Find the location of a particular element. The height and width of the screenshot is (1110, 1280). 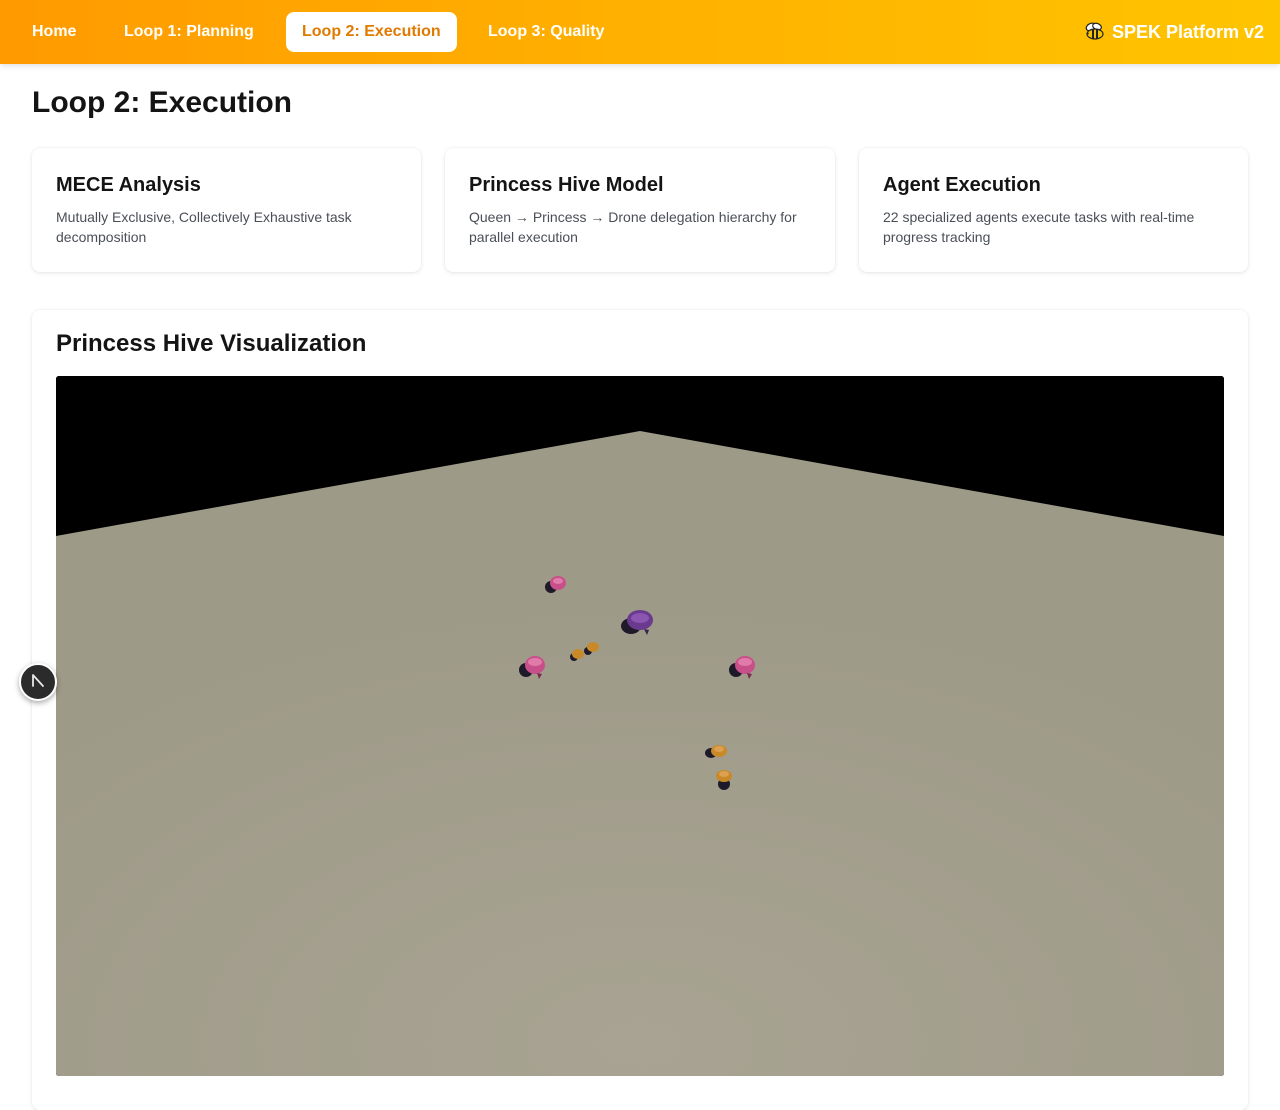

card-title: MECE Analysis is located at coordinates (128, 185).